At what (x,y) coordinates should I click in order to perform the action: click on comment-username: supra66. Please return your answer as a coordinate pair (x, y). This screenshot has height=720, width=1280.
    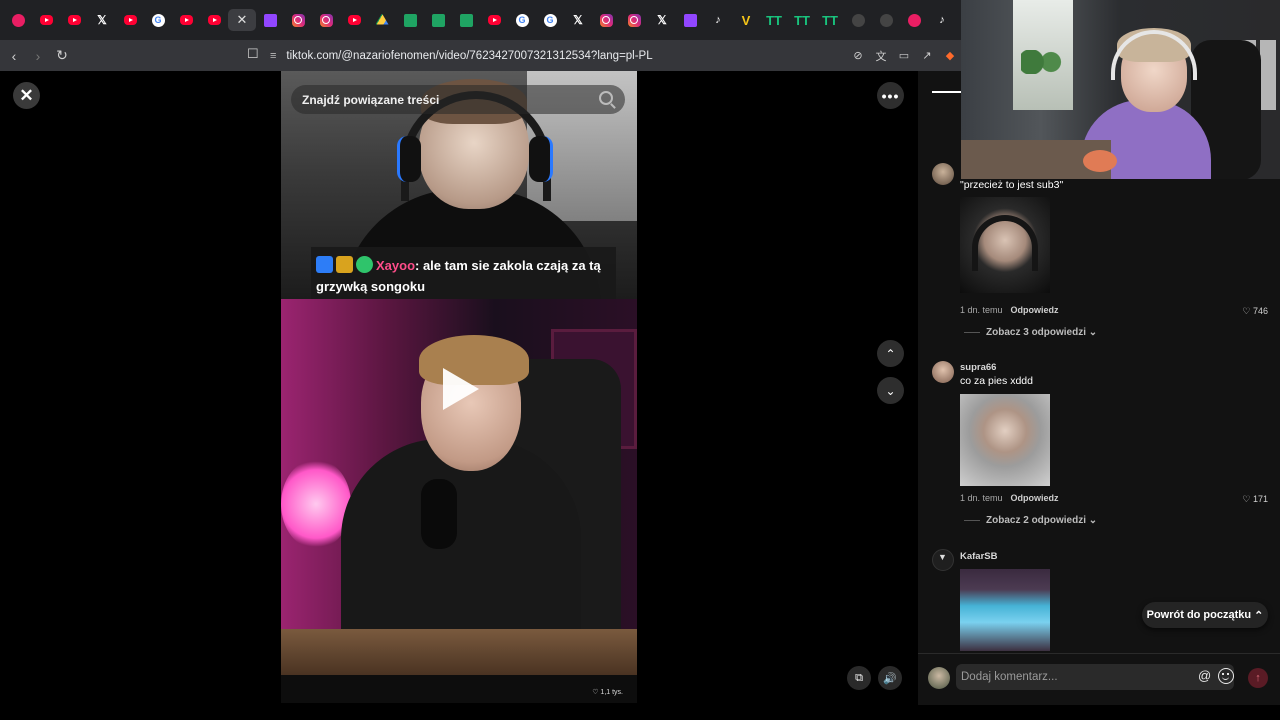
    Looking at the image, I should click on (978, 367).